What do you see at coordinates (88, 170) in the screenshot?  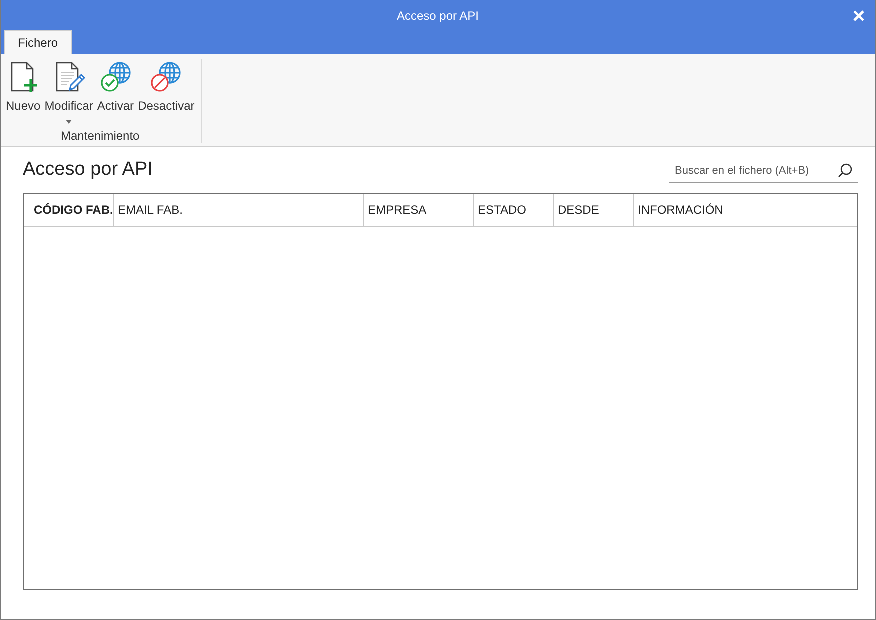 I see `page-heading: Acceso por API` at bounding box center [88, 170].